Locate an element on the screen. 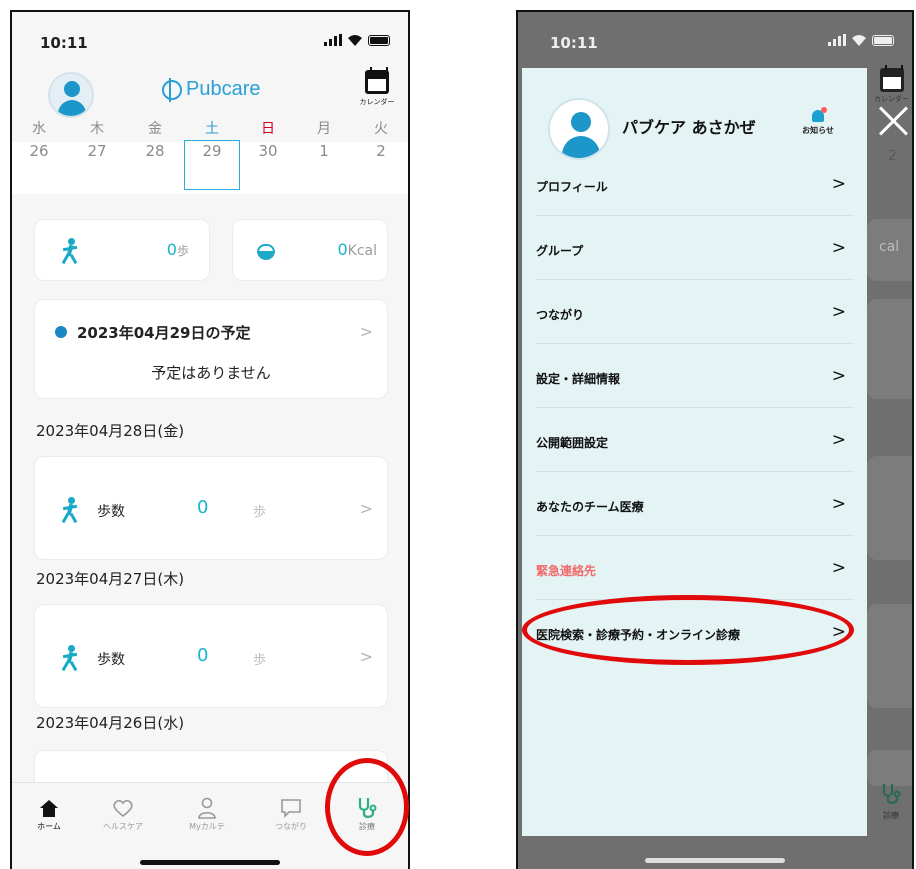 This screenshot has height=869, width=916. day-thu: 木 27 is located at coordinates (97, 139).